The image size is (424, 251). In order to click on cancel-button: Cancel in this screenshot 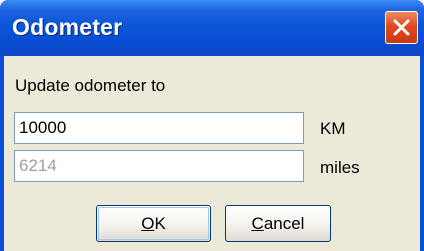, I will do `click(278, 223)`.